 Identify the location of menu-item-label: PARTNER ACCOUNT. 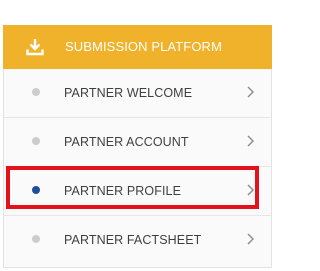
(126, 142).